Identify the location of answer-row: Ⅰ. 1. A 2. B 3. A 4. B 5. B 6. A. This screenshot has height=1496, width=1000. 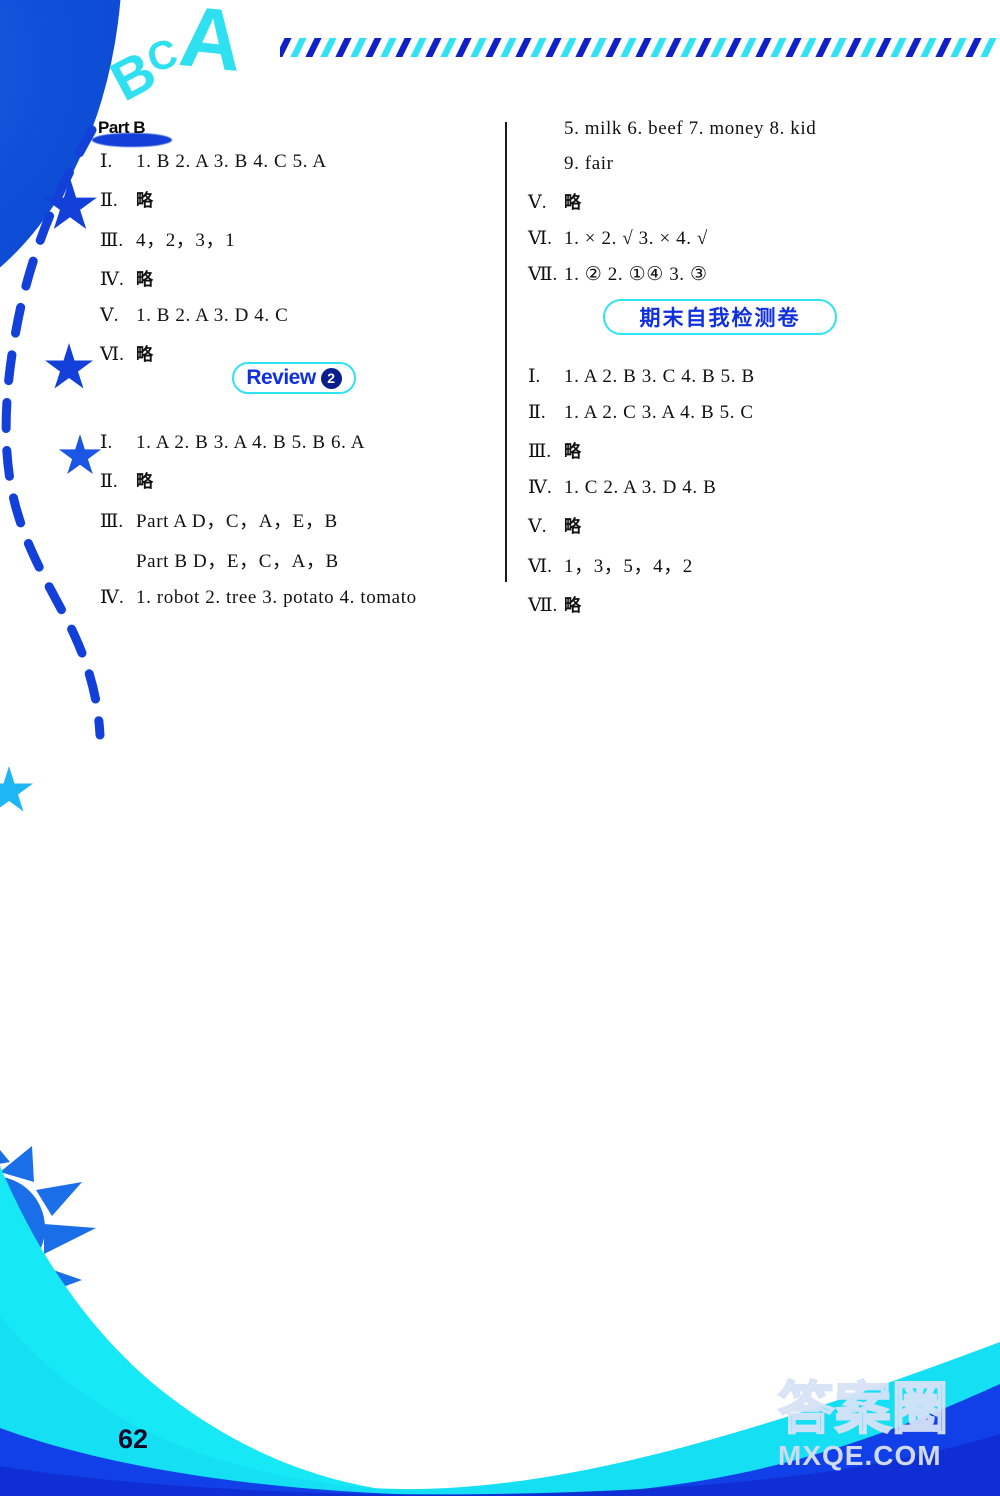
(300, 442).